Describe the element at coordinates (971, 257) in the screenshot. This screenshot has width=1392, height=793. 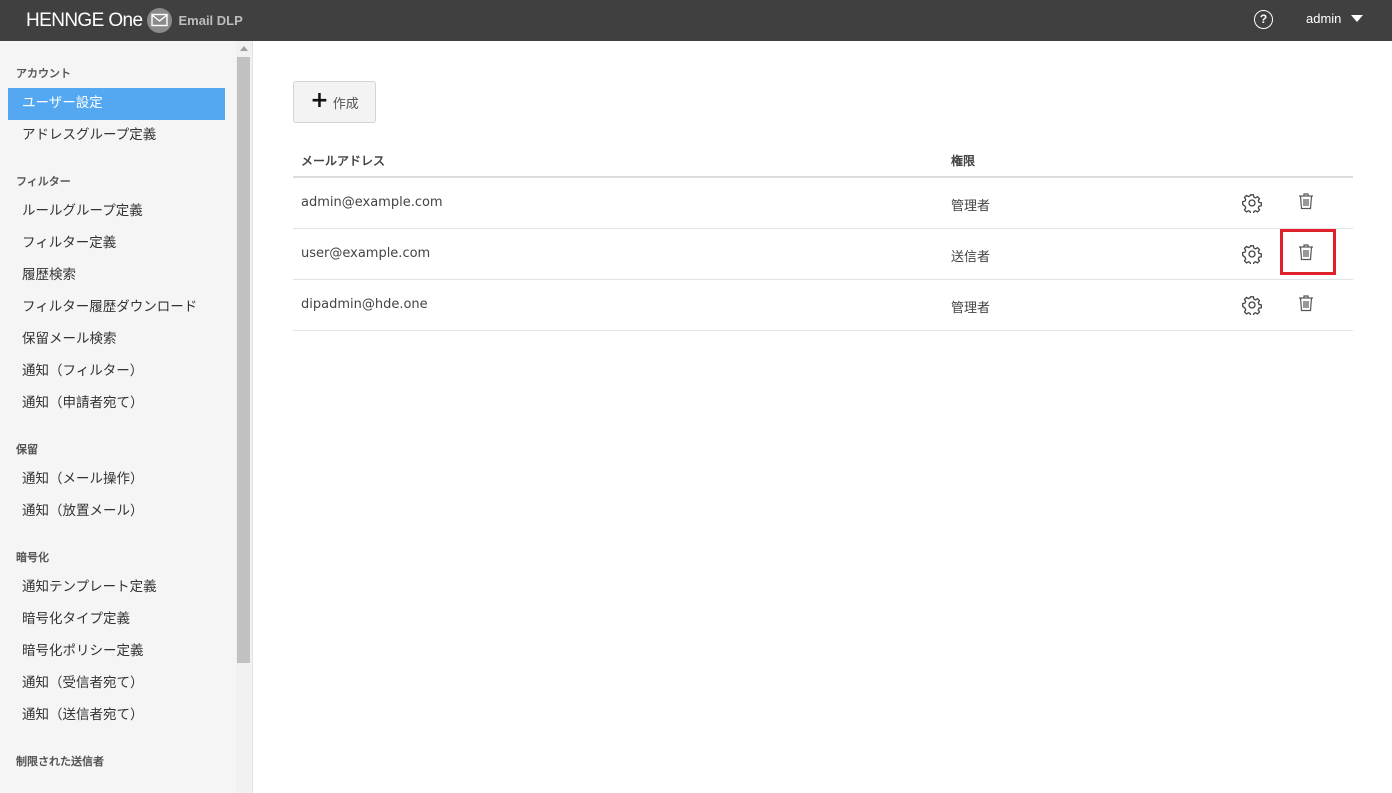
I see `role-cell: 送信者` at that location.